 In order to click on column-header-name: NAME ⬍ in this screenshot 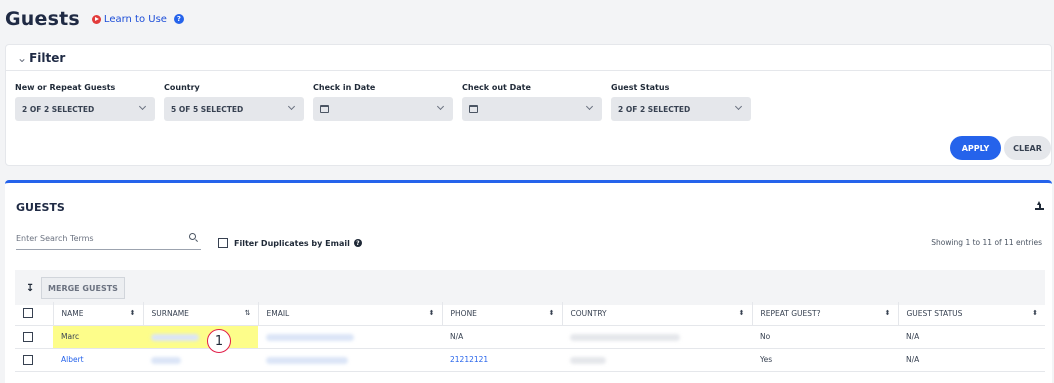, I will do `click(98, 314)`.